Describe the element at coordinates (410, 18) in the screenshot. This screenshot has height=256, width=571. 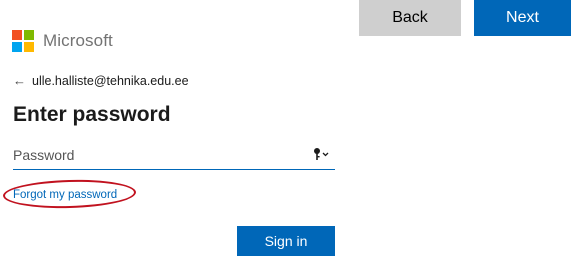
I see `back-button: Back` at that location.